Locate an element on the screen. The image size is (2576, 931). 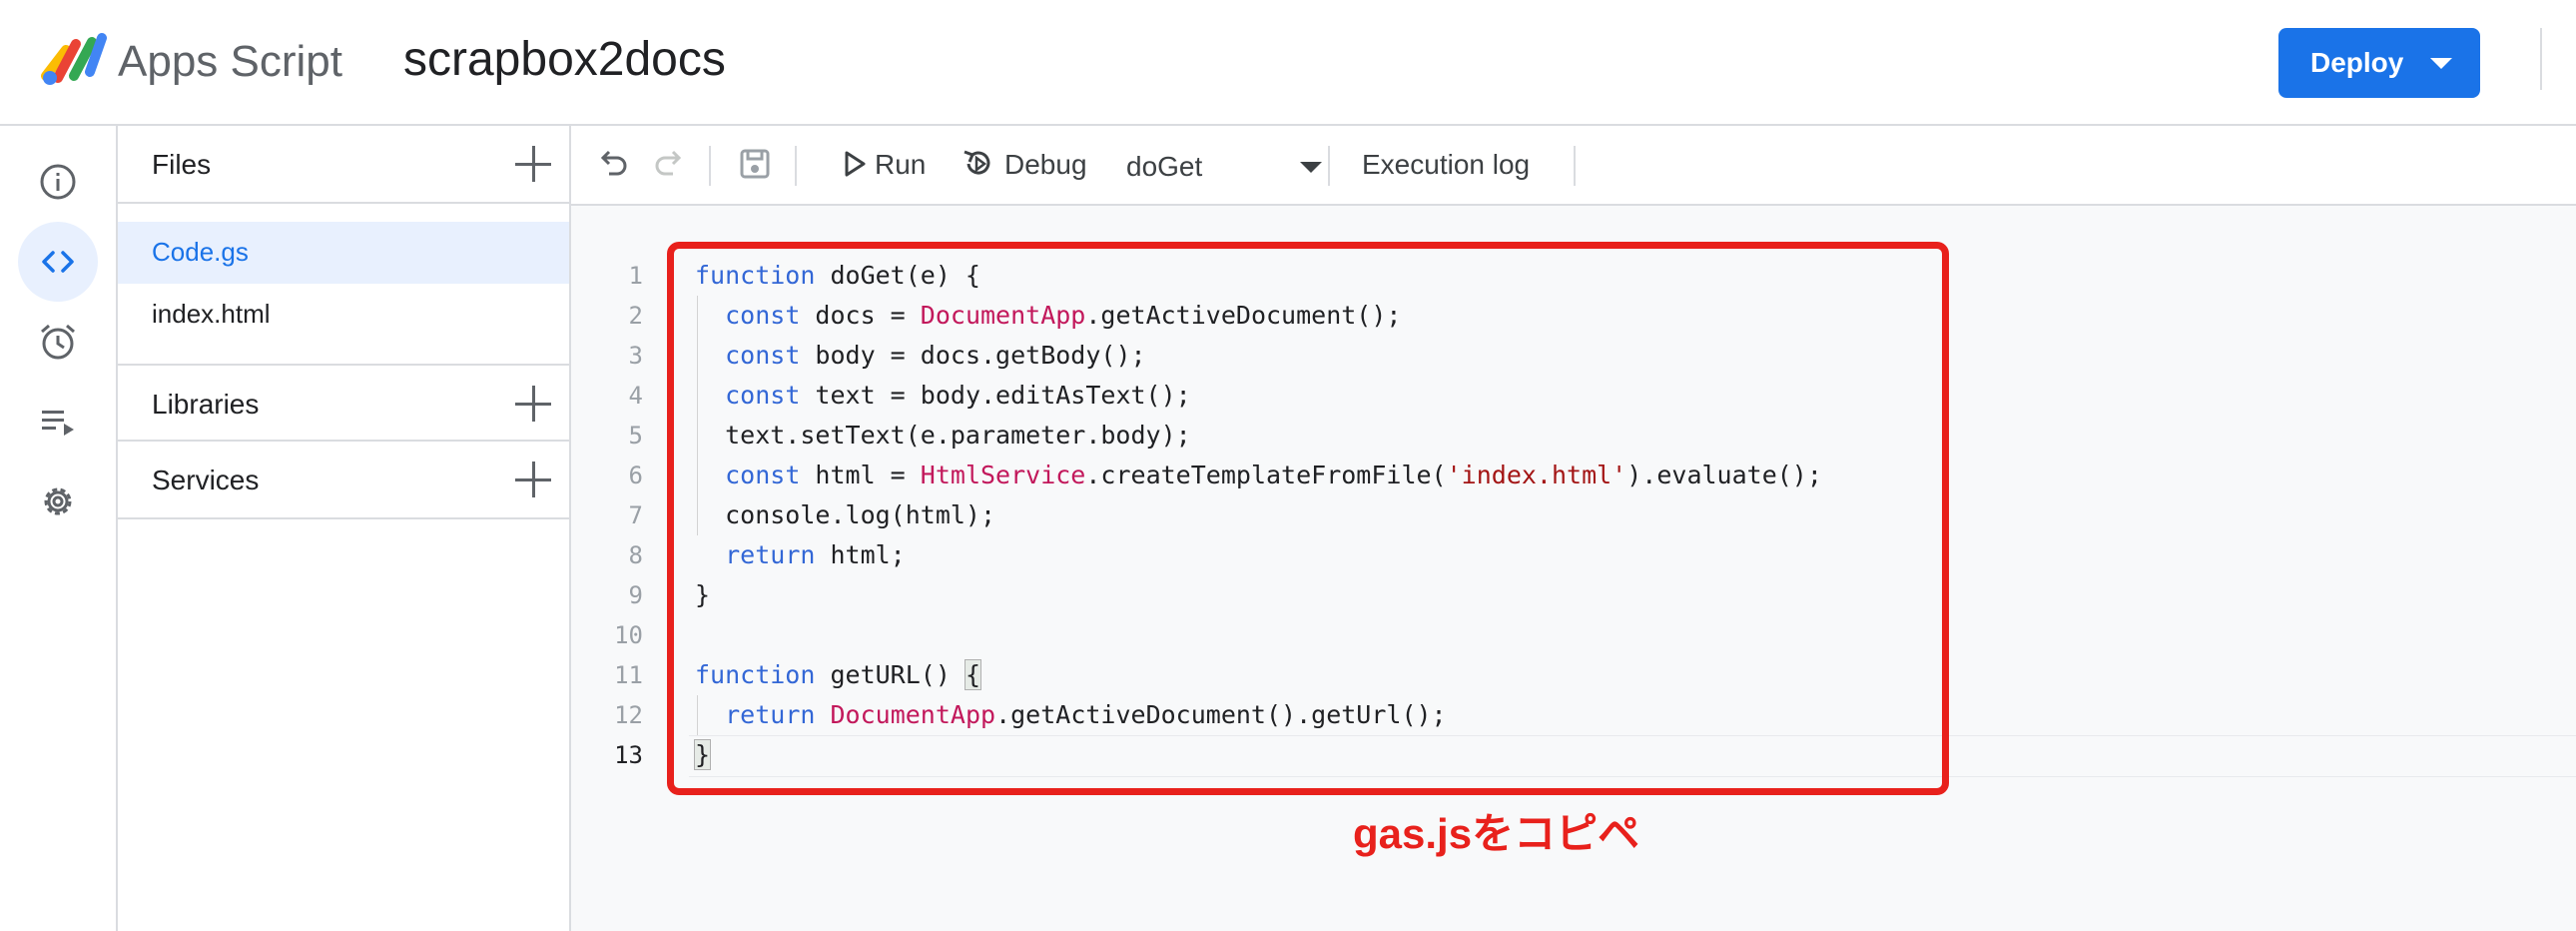
execution-log-button: Execution log is located at coordinates (1446, 165).